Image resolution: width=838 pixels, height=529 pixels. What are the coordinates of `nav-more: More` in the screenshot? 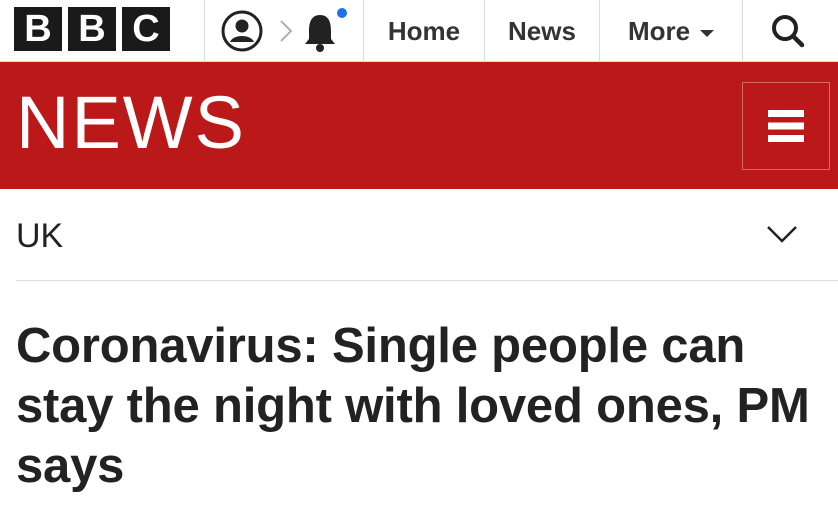 It's located at (671, 31).